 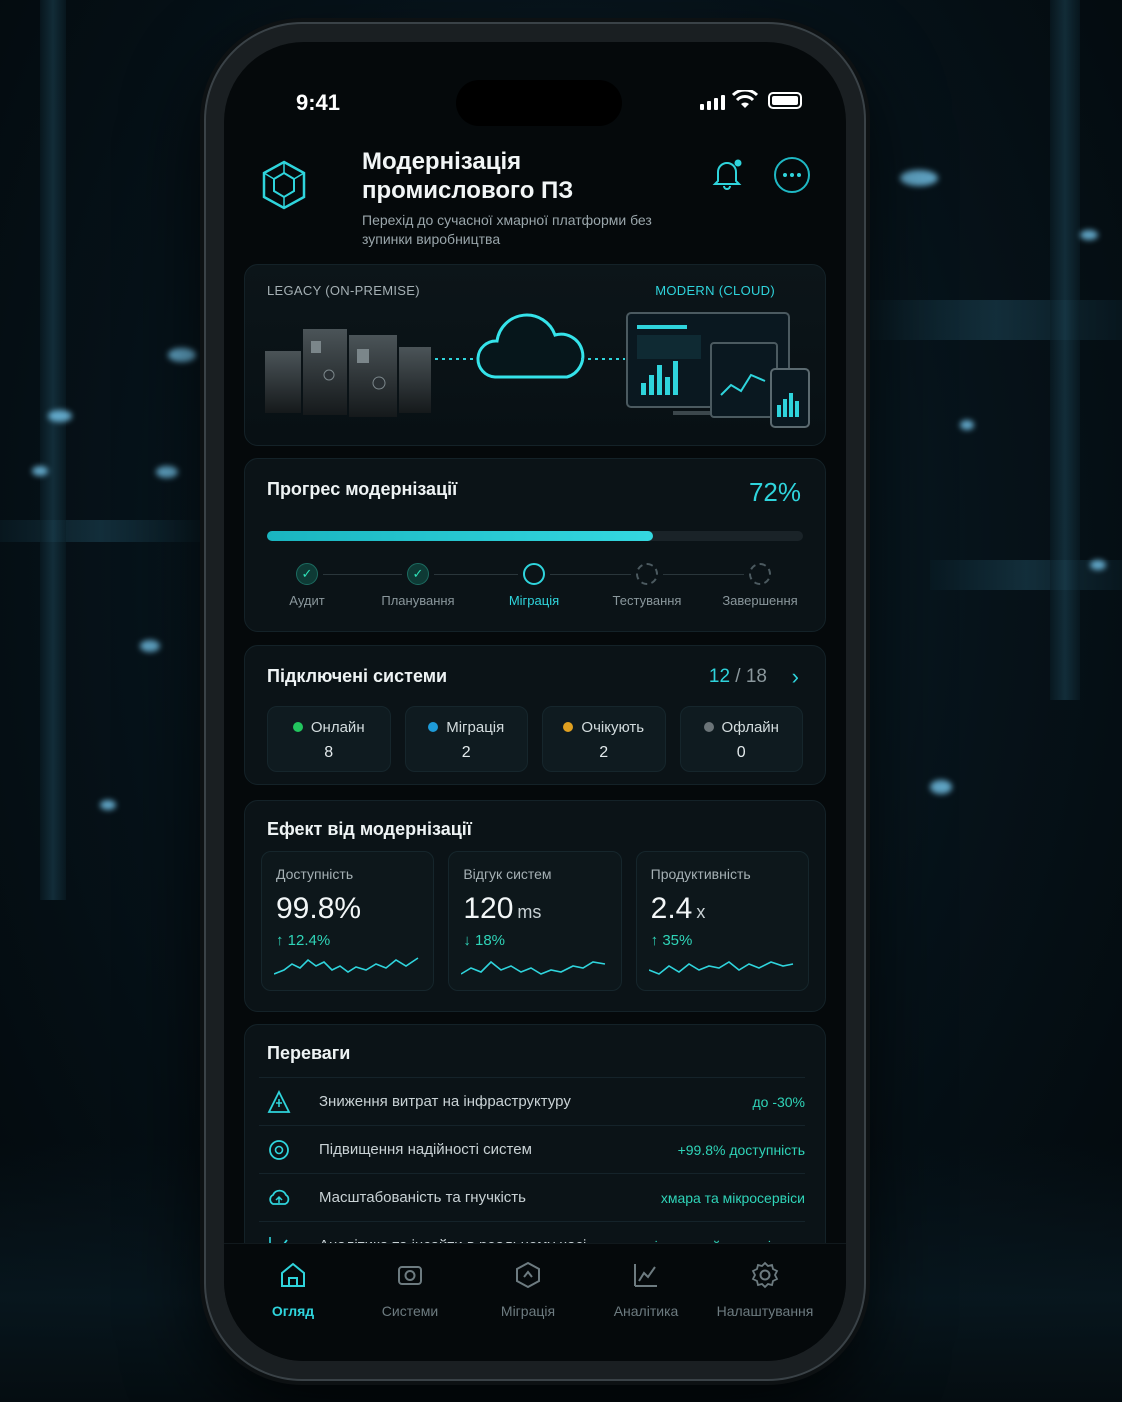 I want to click on status-label-row: Міграція, so click(x=467, y=727).